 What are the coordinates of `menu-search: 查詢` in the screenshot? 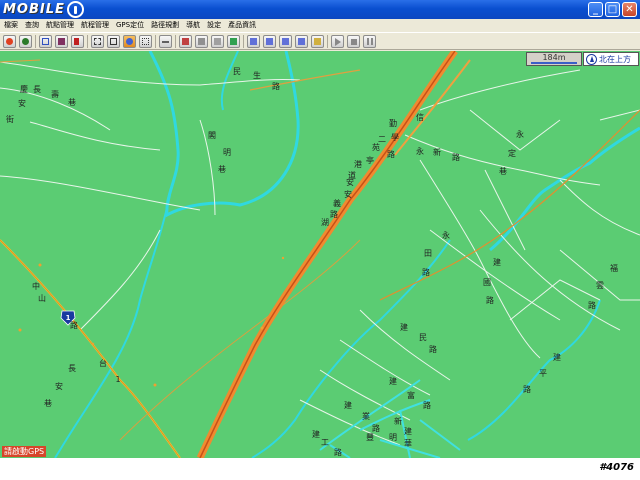 It's located at (32, 25).